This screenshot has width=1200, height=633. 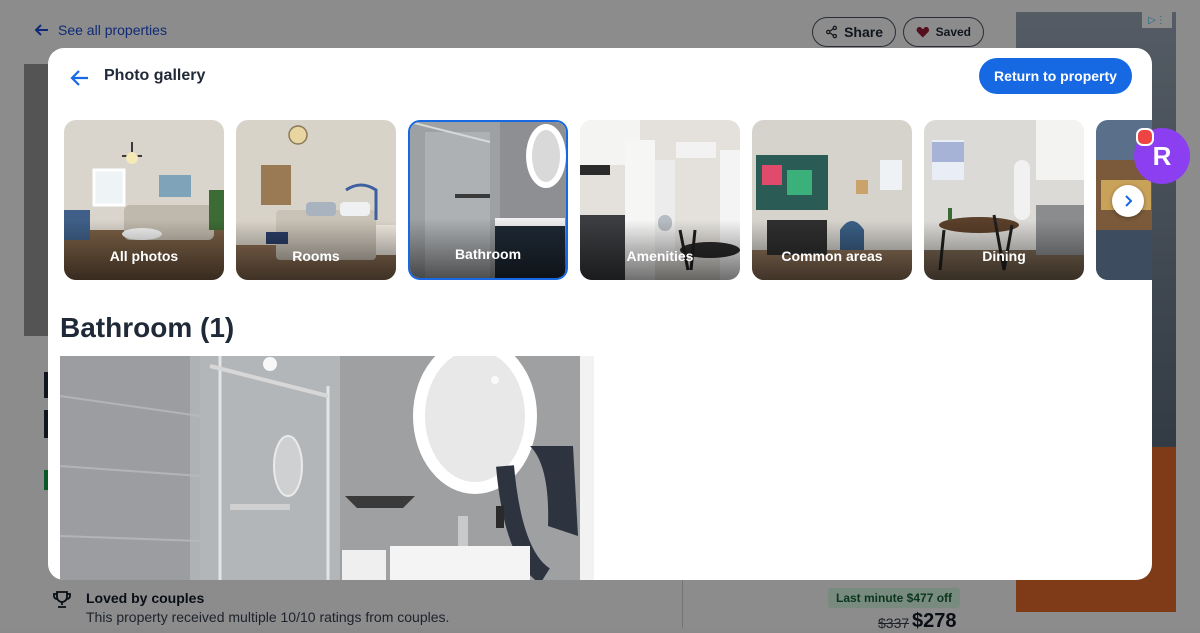 What do you see at coordinates (1162, 155) in the screenshot?
I see `extension-letter: R` at bounding box center [1162, 155].